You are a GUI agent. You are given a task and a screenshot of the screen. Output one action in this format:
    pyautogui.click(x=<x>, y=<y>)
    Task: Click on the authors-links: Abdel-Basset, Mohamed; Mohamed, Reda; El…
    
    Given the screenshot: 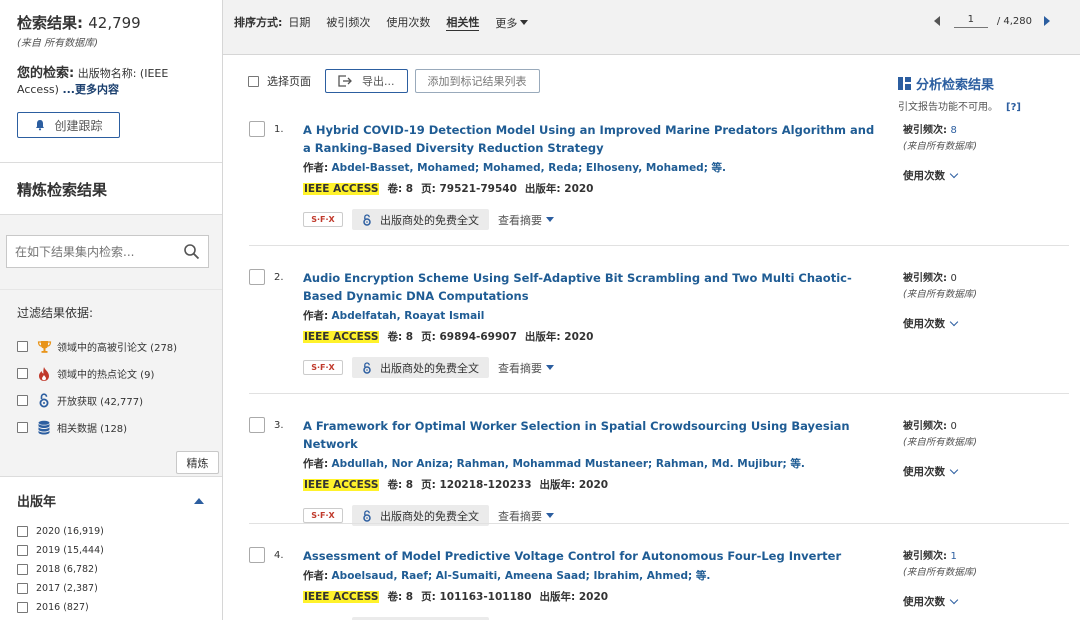 What is the action you would take?
    pyautogui.click(x=529, y=168)
    